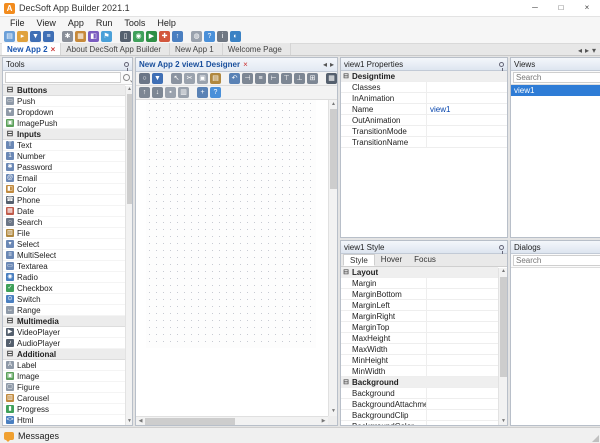 This screenshot has width=600, height=443. What do you see at coordinates (419, 382) in the screenshot?
I see `Background: ⊟ Background` at bounding box center [419, 382].